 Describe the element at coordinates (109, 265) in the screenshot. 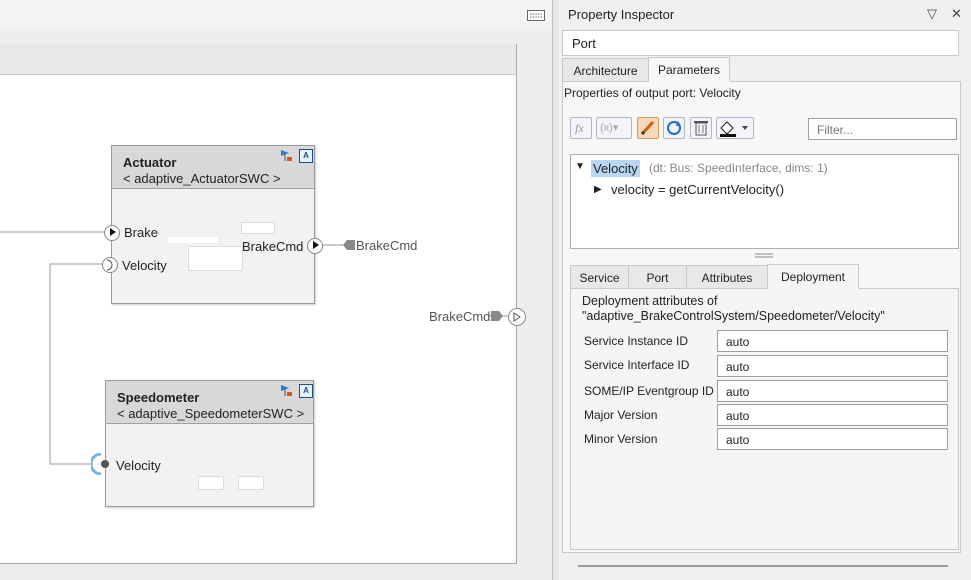

I see `receiver-port-icon` at that location.